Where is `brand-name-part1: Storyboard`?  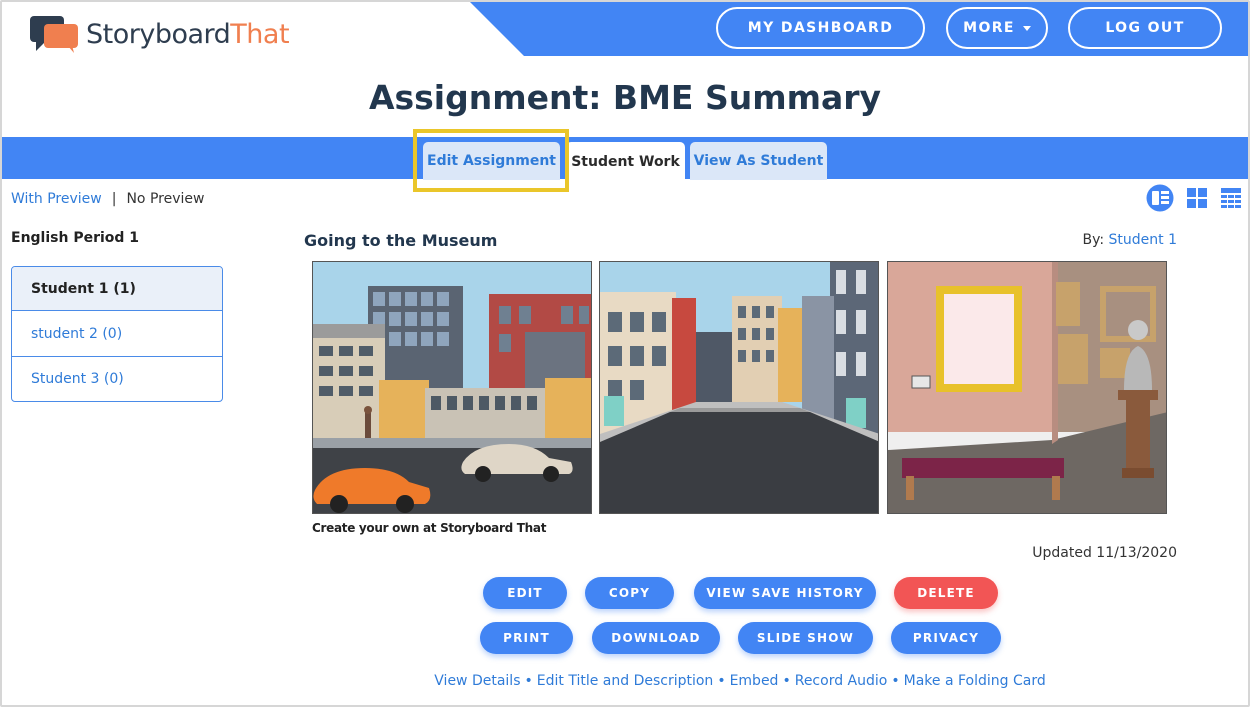 brand-name-part1: Storyboard is located at coordinates (158, 34).